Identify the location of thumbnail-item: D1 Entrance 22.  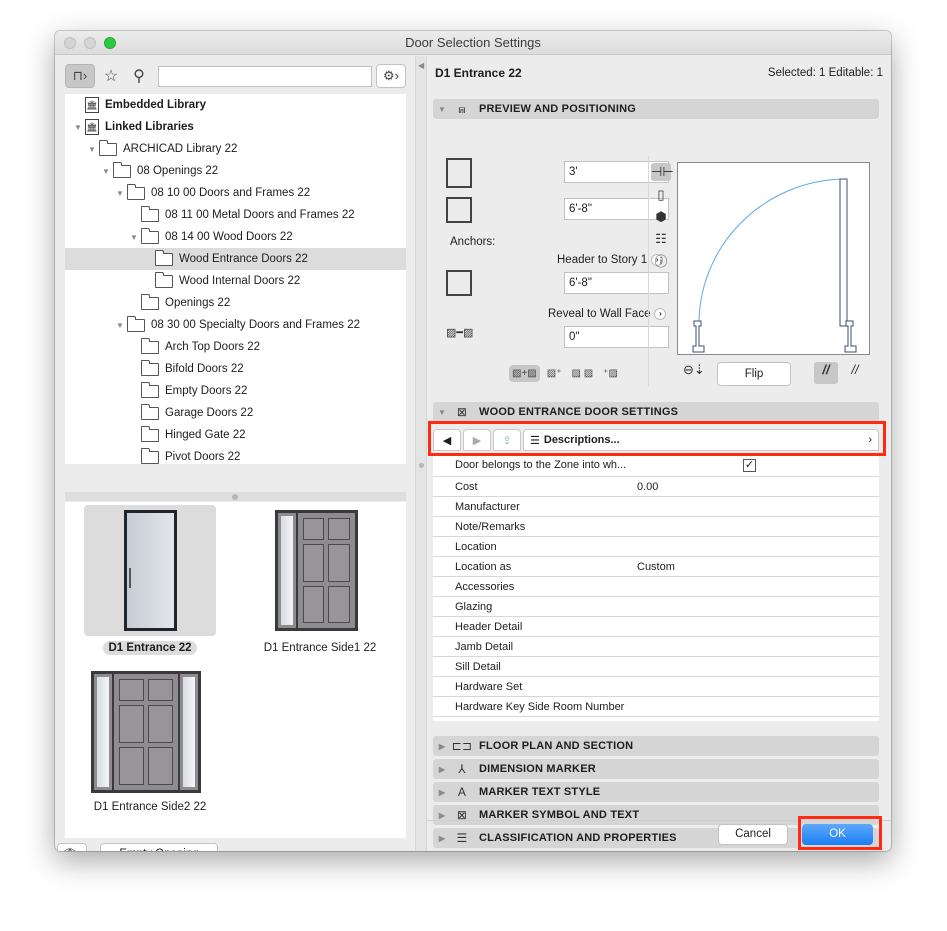
(150, 580).